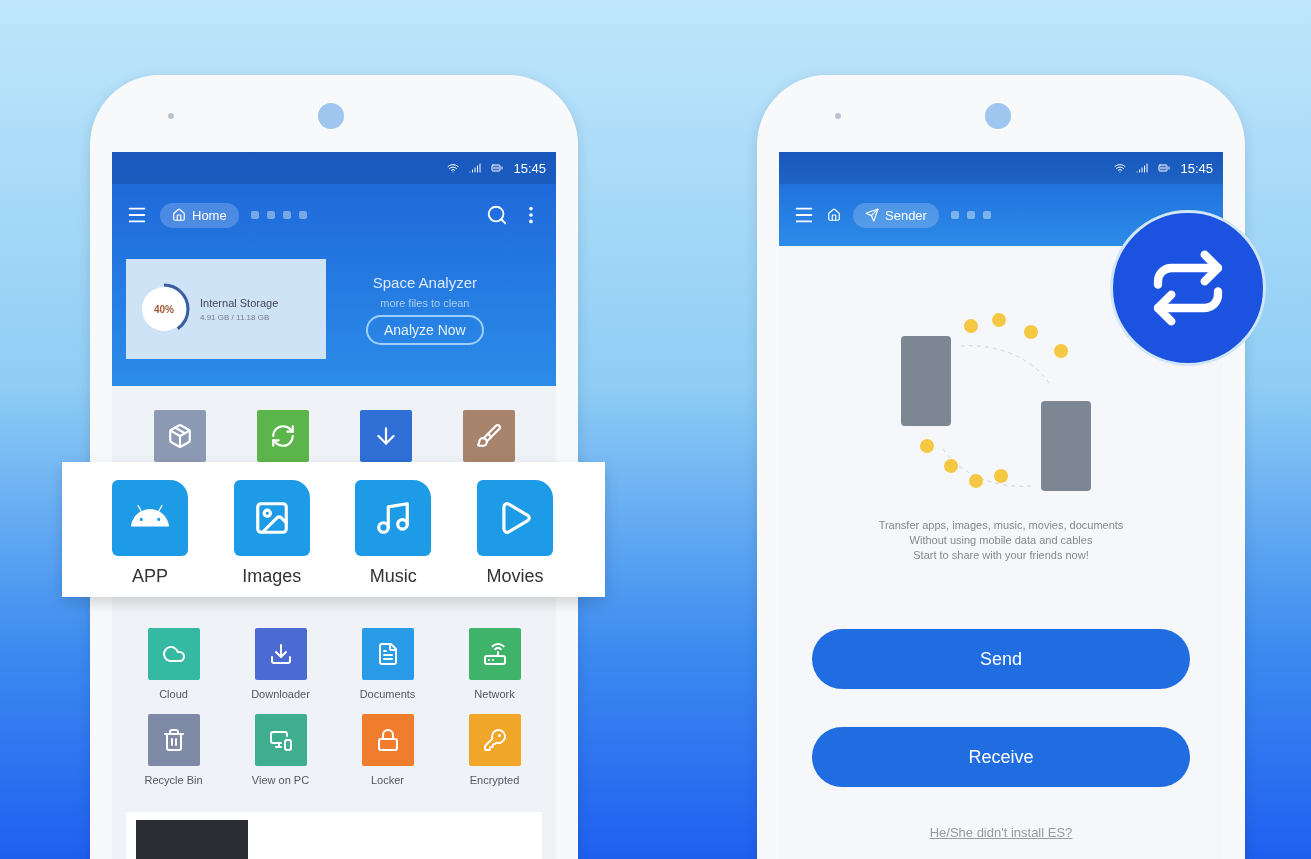 This screenshot has height=859, width=1311. I want to click on key-icon, so click(494, 740).